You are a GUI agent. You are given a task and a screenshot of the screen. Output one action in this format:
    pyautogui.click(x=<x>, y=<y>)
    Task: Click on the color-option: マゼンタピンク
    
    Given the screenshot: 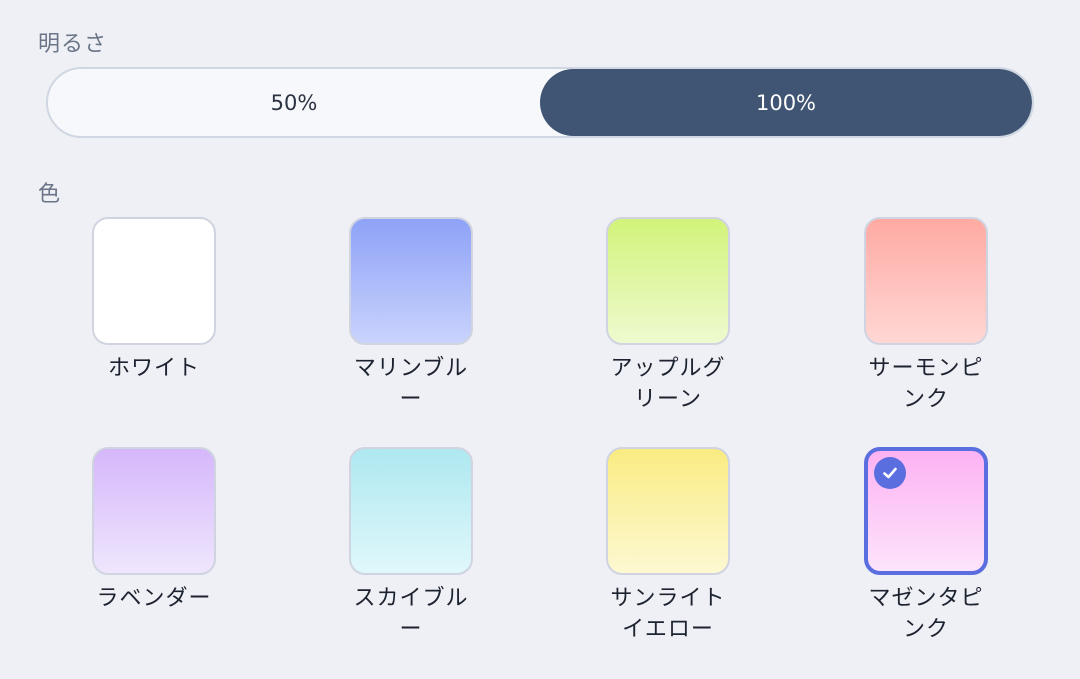 What is the action you would take?
    pyautogui.click(x=926, y=546)
    